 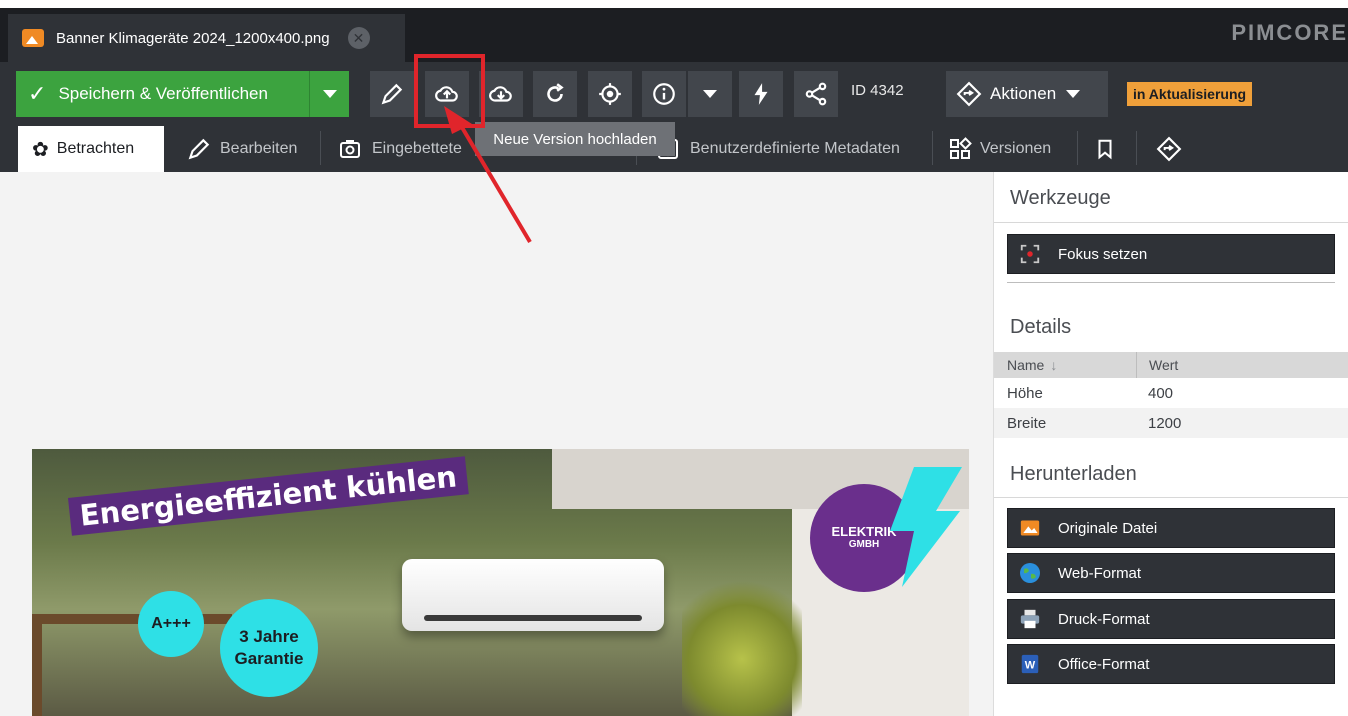 What do you see at coordinates (1100, 573) in the screenshot?
I see `download-web-label: Web-Format` at bounding box center [1100, 573].